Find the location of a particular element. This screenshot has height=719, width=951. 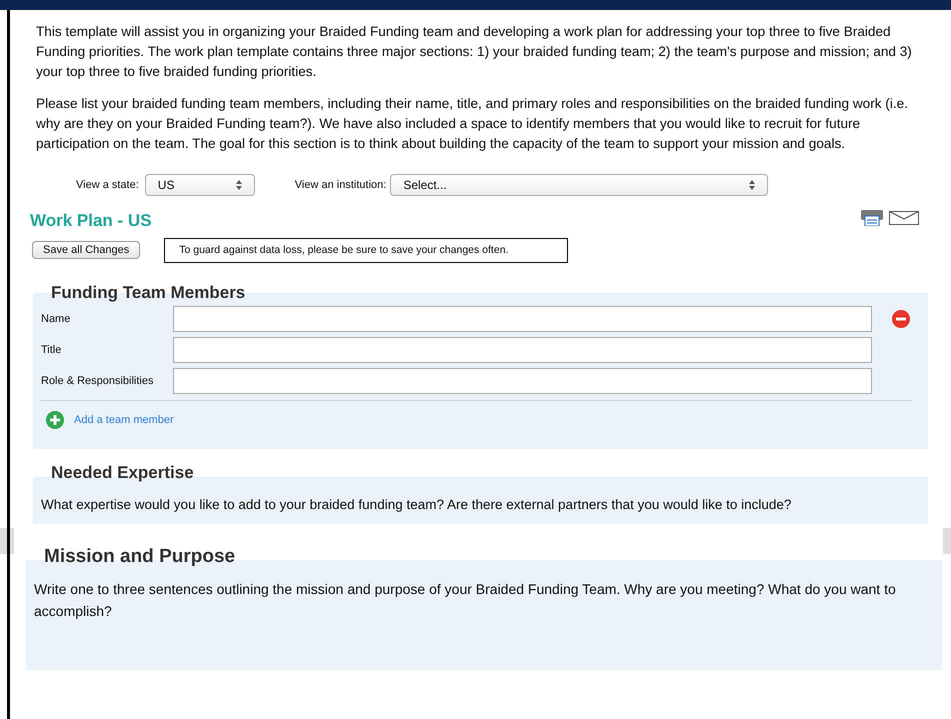

remove-icon is located at coordinates (901, 319).